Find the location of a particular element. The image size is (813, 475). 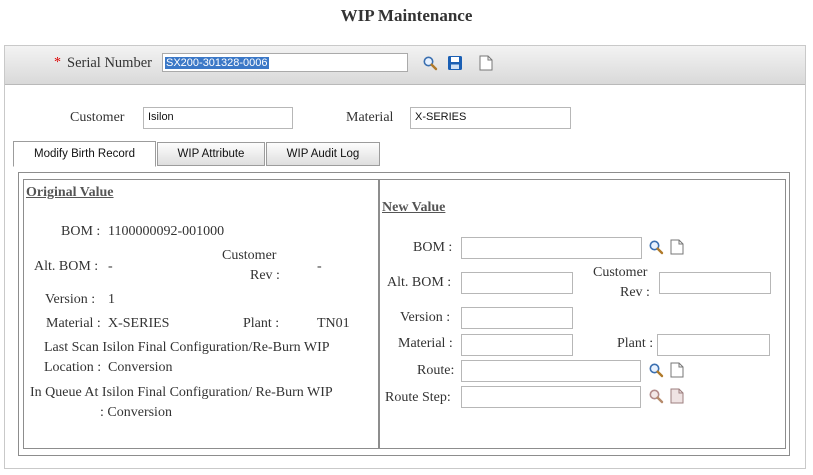

original-last-scan-location-label: Location : is located at coordinates (73, 367).